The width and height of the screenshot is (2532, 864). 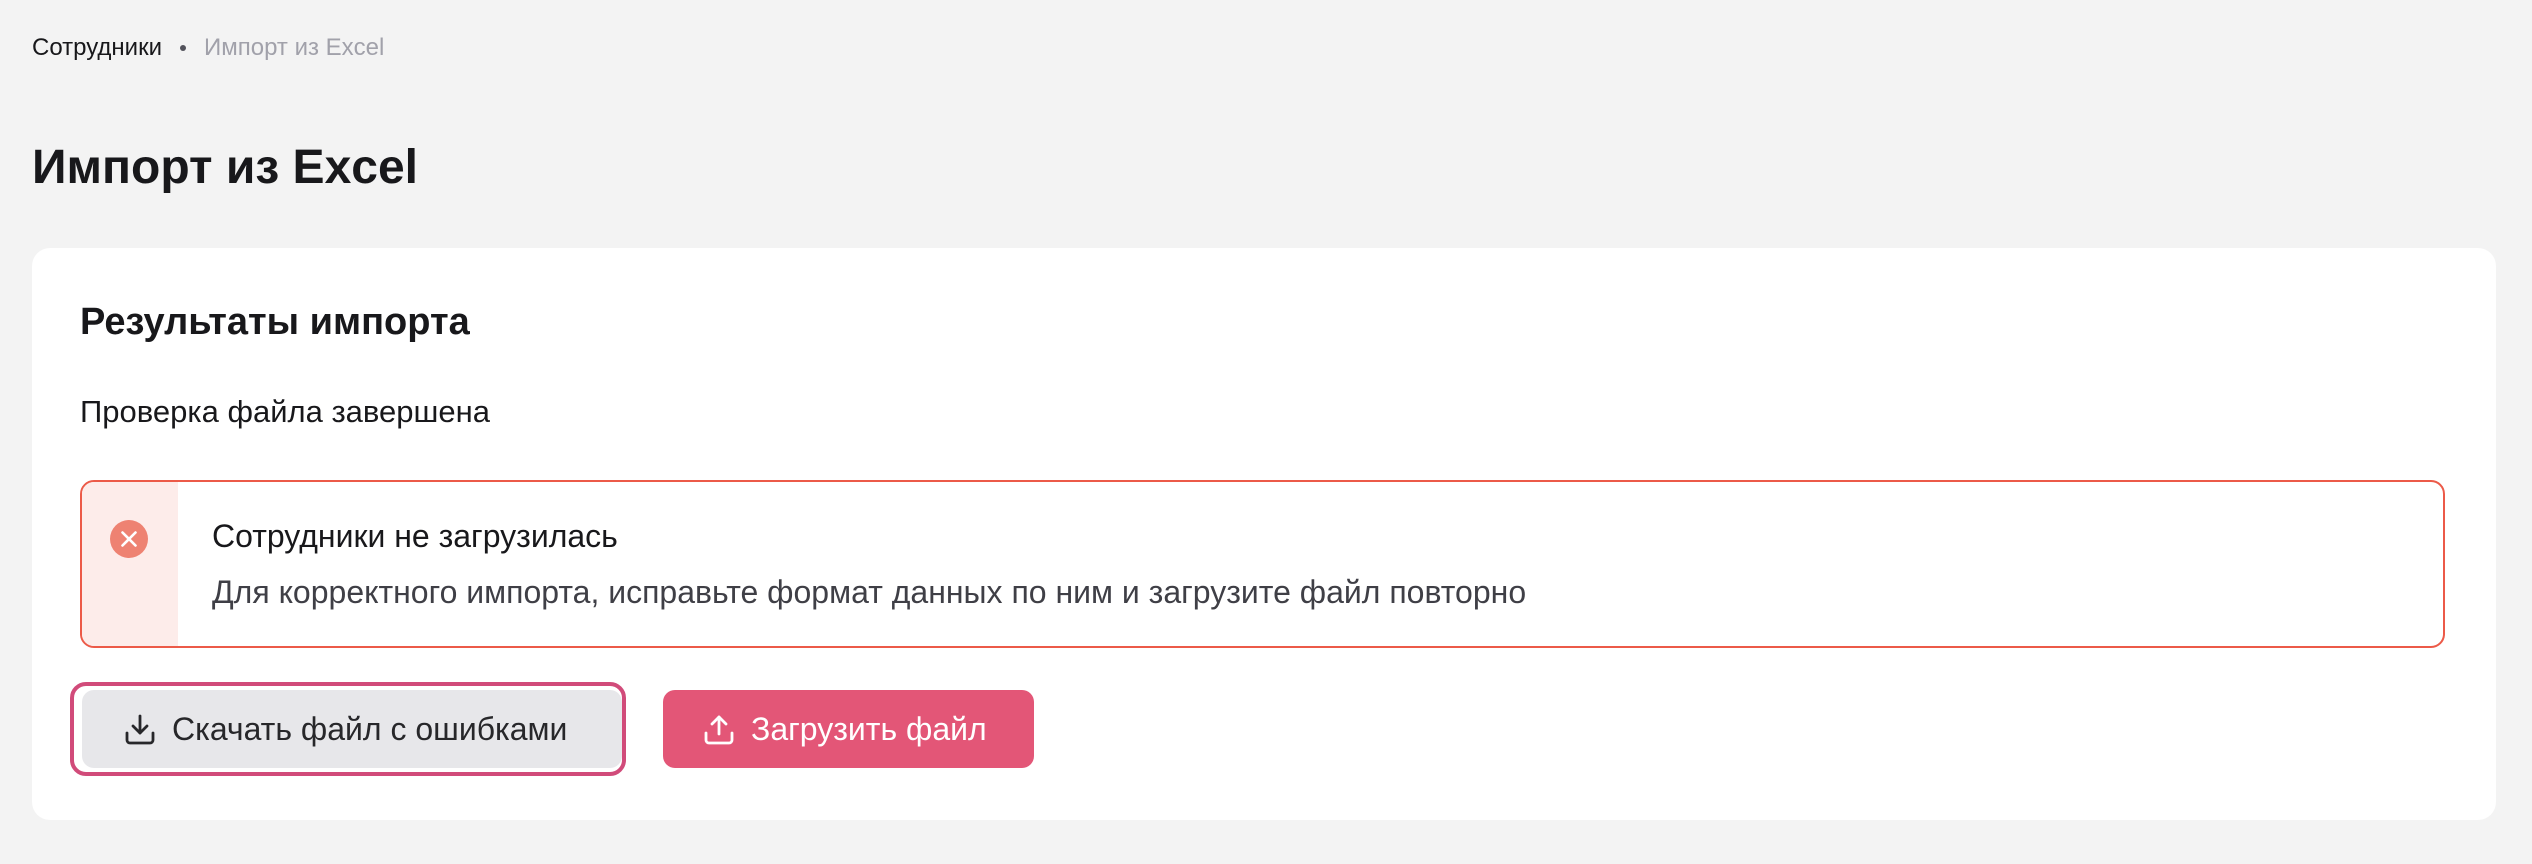 What do you see at coordinates (183, 48) in the screenshot?
I see `breadcrumb-separator-dot` at bounding box center [183, 48].